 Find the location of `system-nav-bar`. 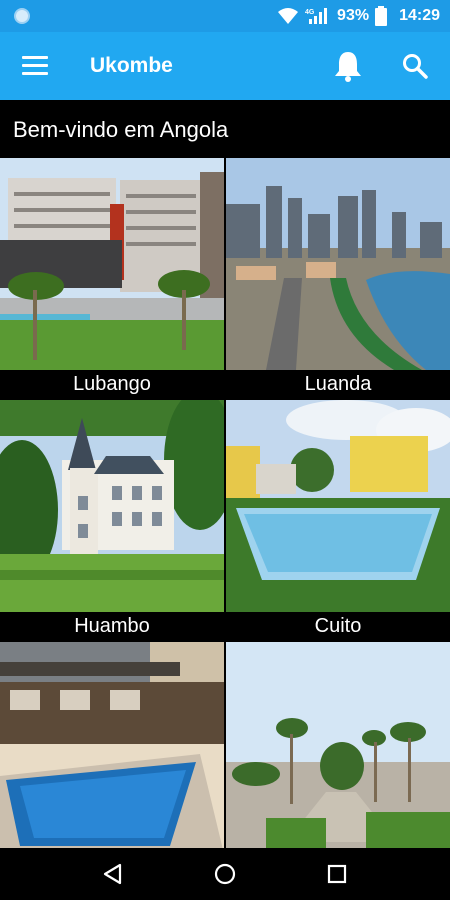

system-nav-bar is located at coordinates (225, 874).